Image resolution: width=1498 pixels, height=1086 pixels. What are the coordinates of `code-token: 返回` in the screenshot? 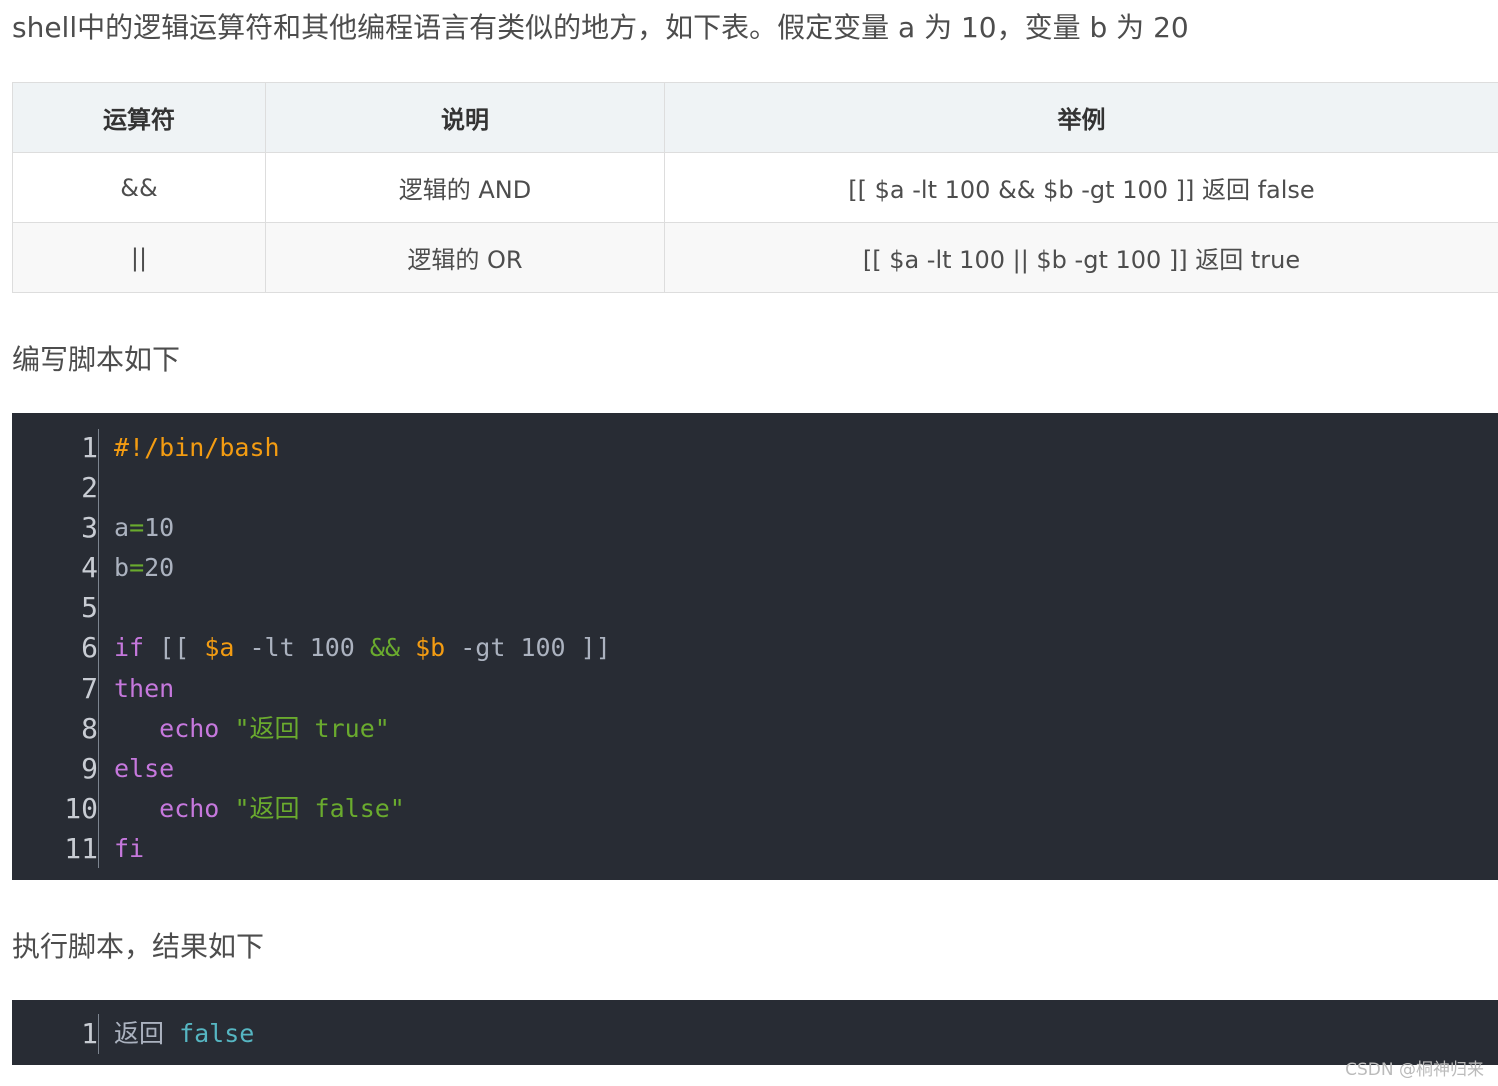 It's located at (147, 1033).